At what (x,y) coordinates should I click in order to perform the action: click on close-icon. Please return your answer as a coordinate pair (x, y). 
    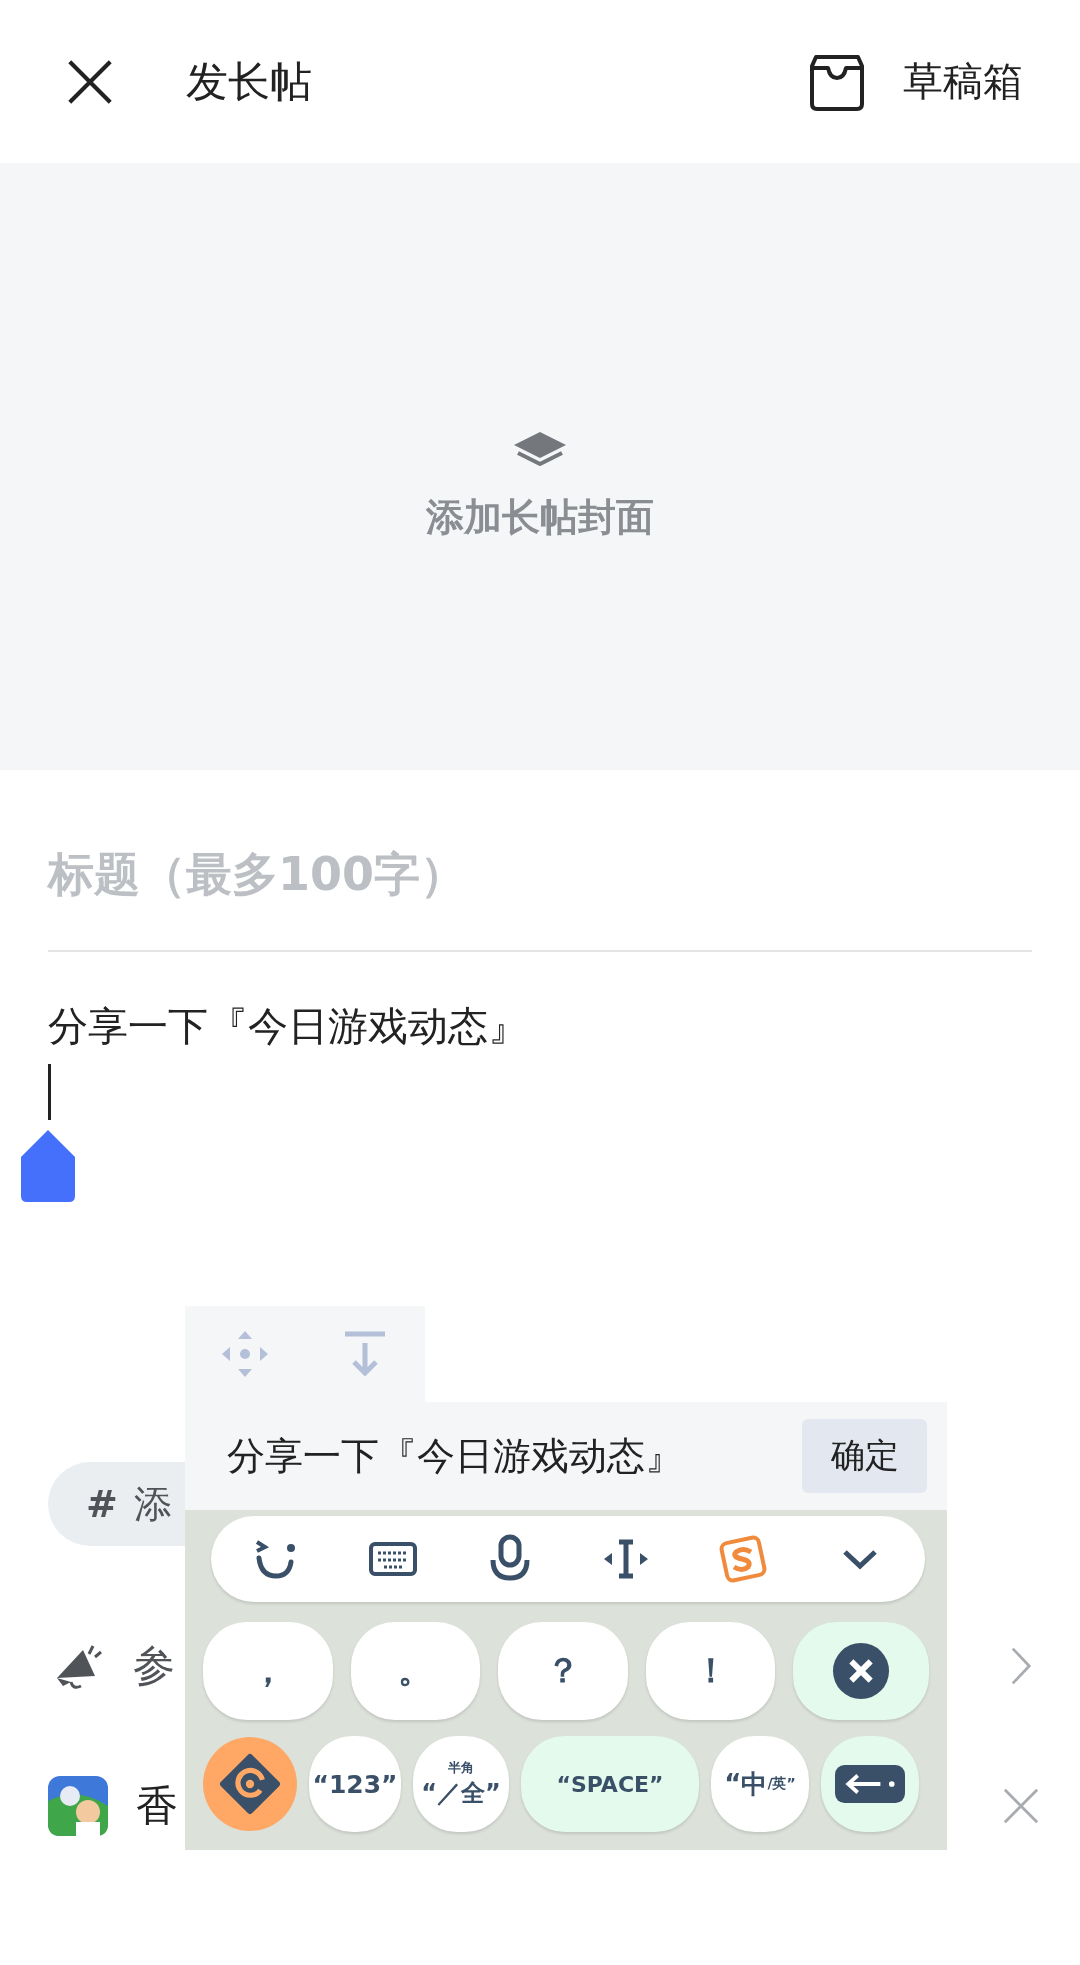
    Looking at the image, I should click on (90, 81).